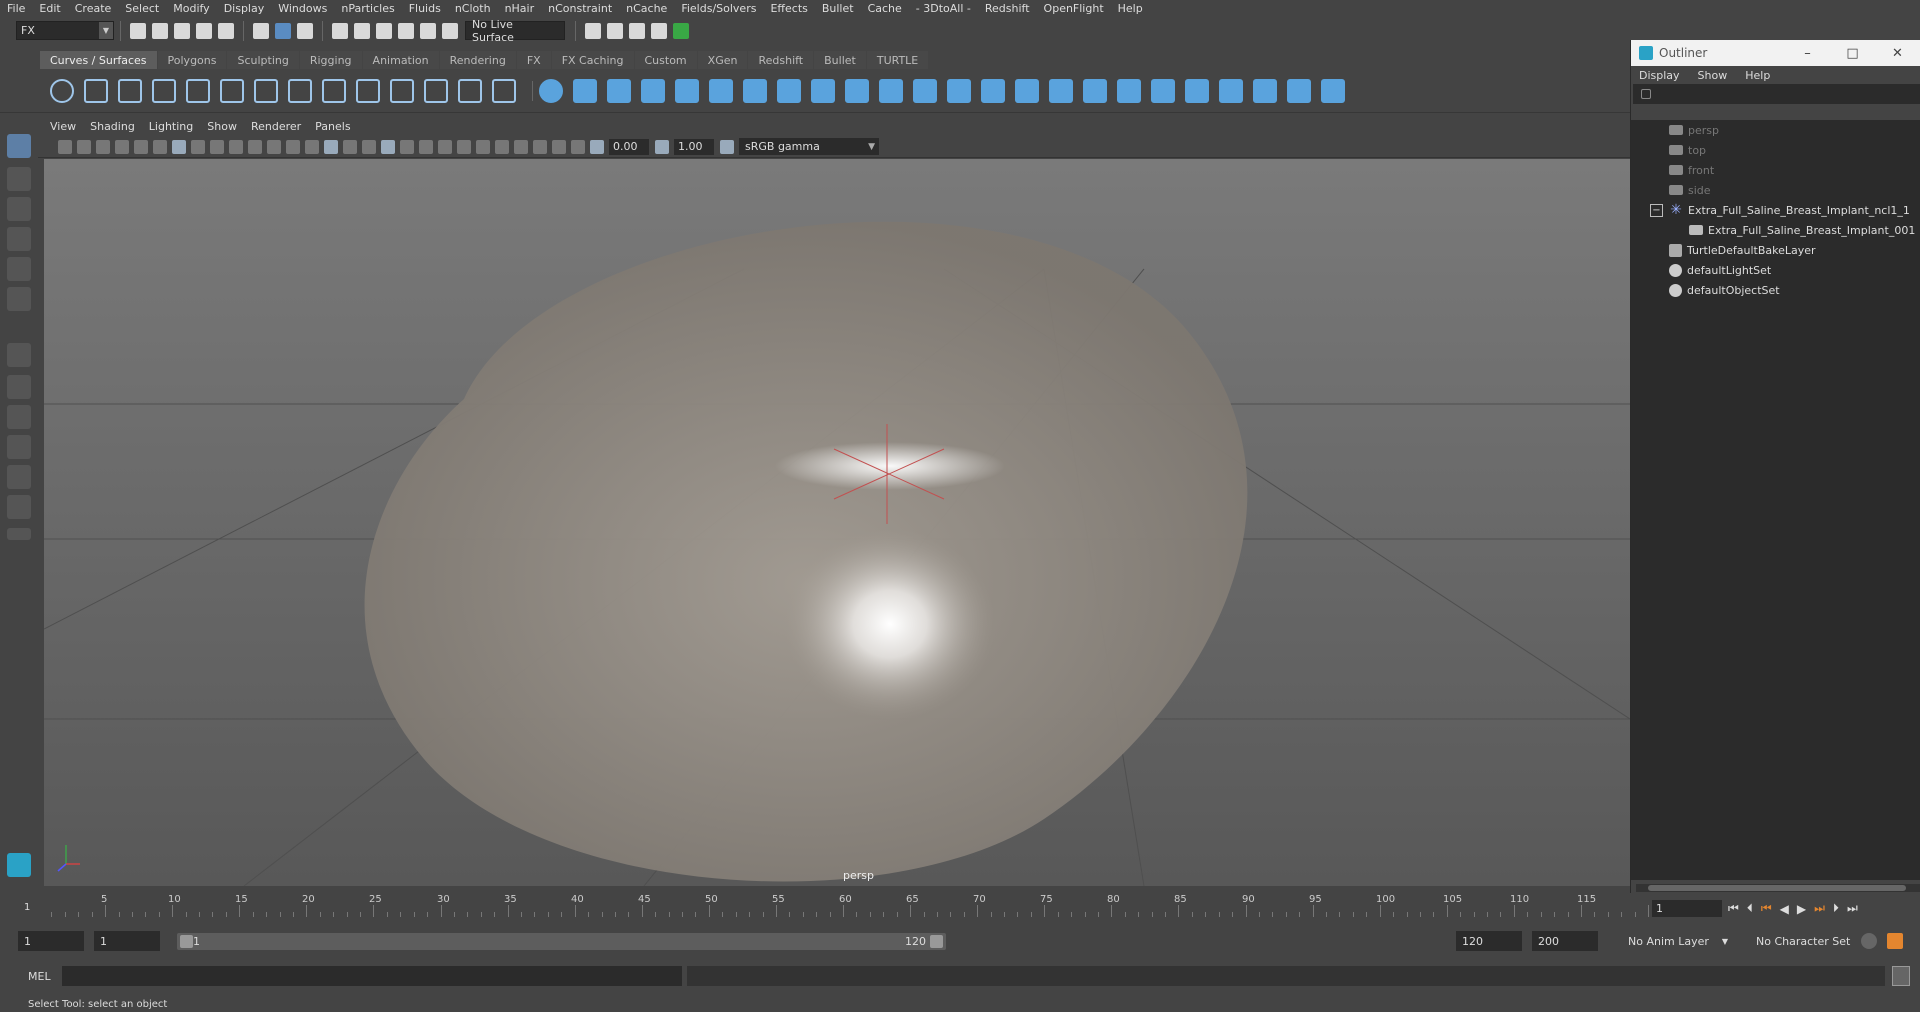  I want to click on outliner-item-front: front, so click(1775, 170).